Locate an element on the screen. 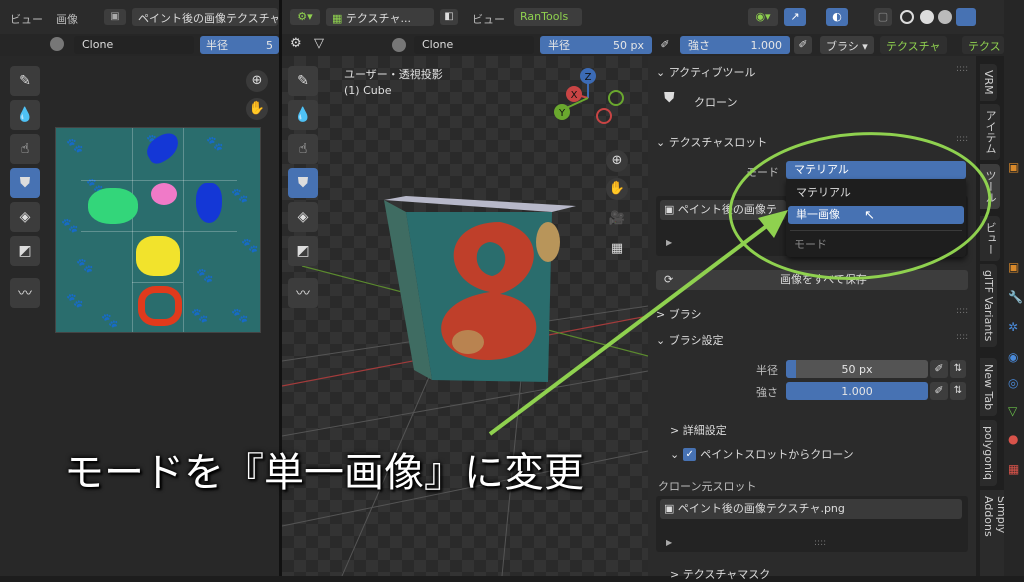 The image size is (1024, 582). annotation-arrow-head is located at coordinates (773, 224).